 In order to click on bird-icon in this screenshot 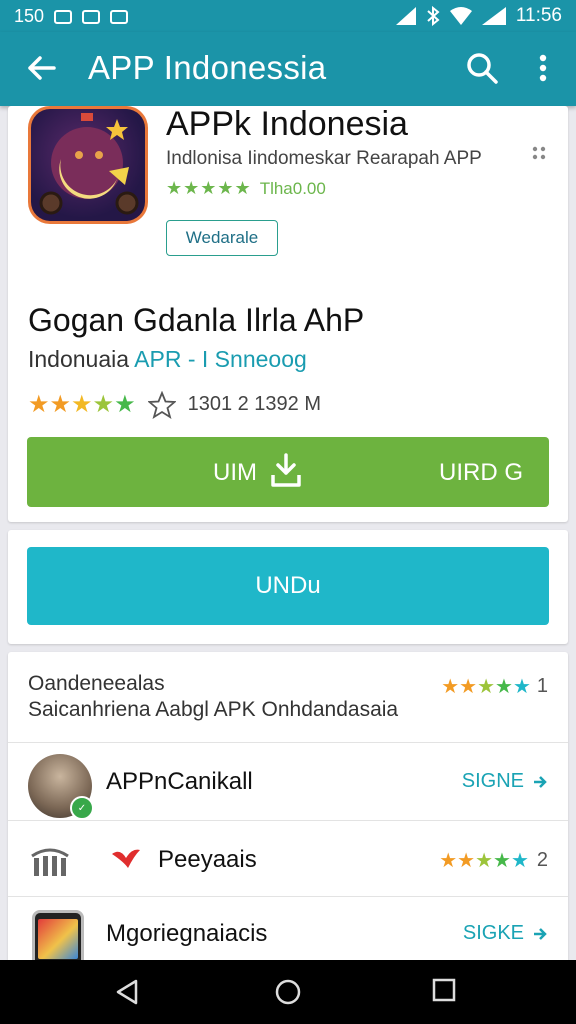, I will do `click(126, 858)`.